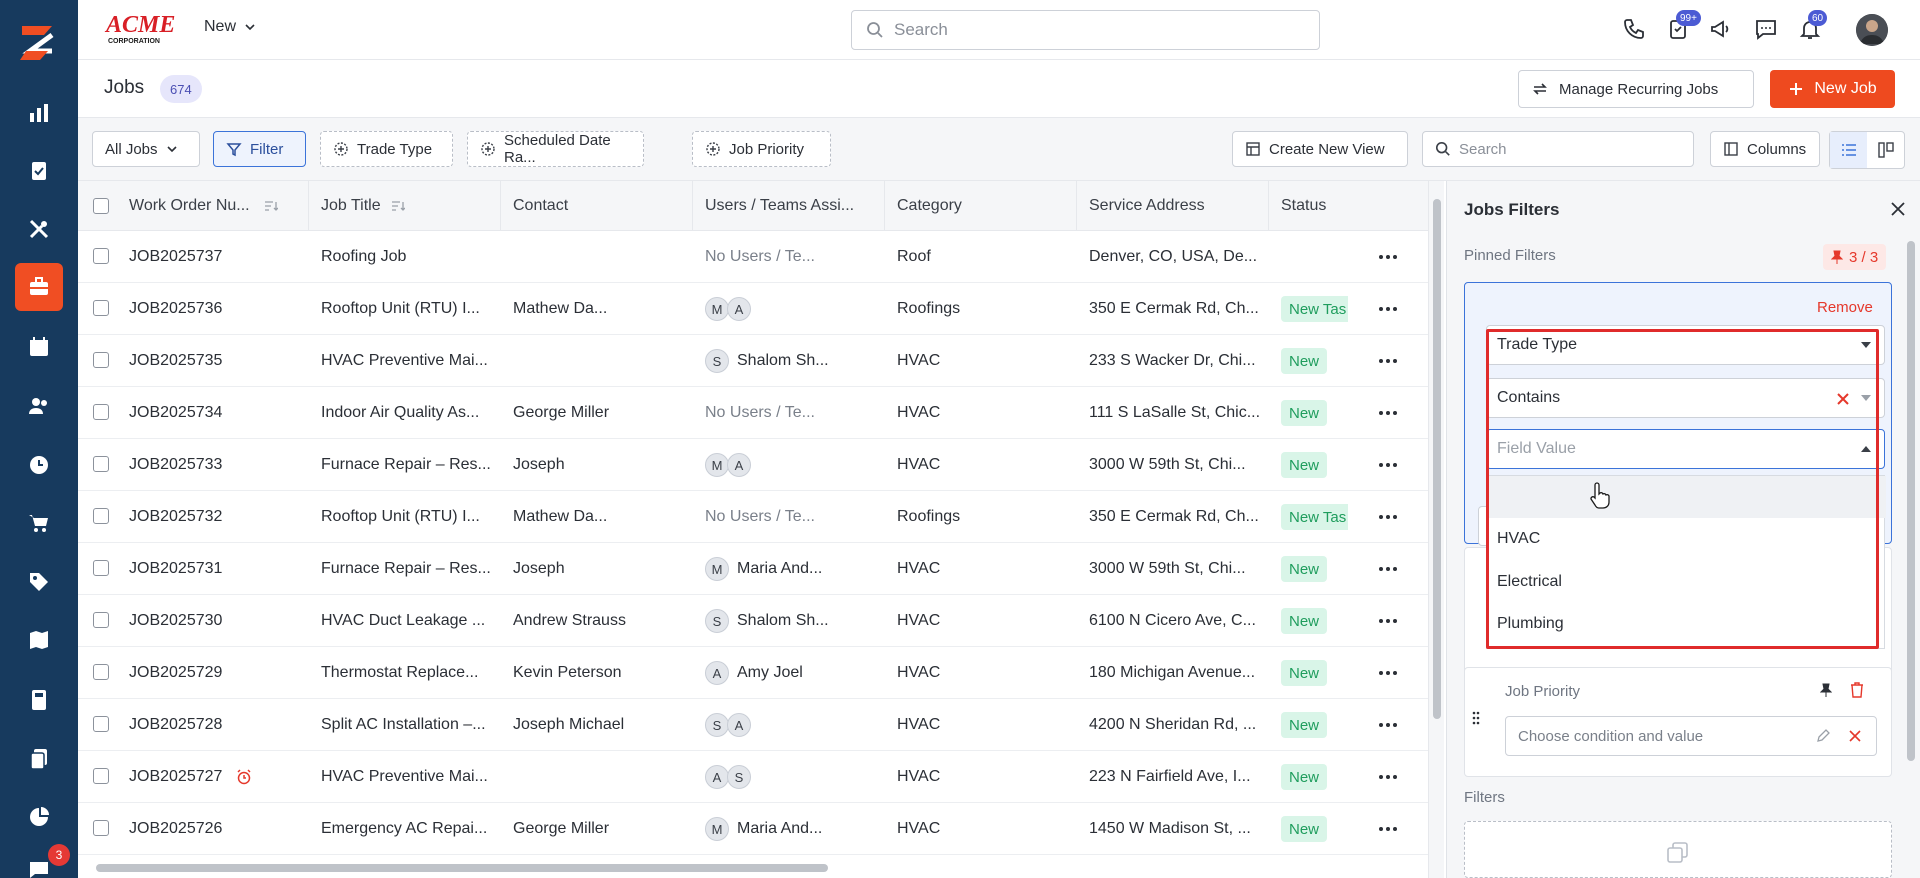 The width and height of the screenshot is (1920, 878). Describe the element at coordinates (410, 257) in the screenshot. I see `job-title-cell: Roofing Job` at that location.